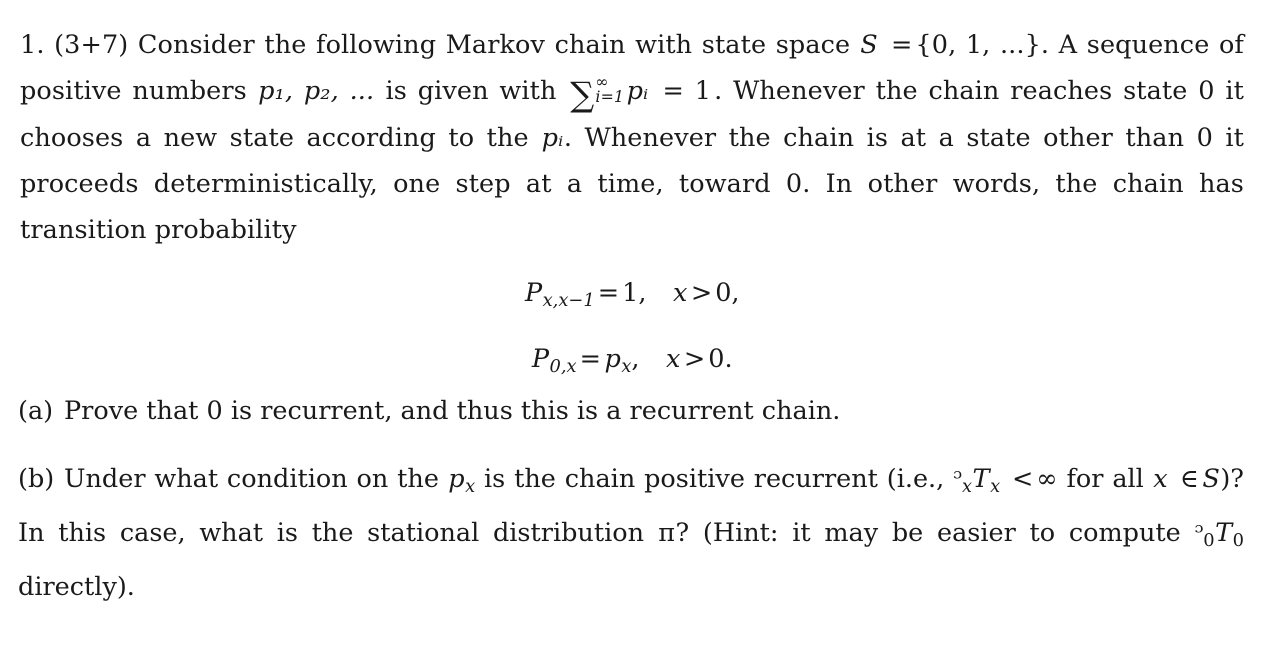  What do you see at coordinates (981, 479) in the screenshot?
I see `hitting-time-T: T` at bounding box center [981, 479].